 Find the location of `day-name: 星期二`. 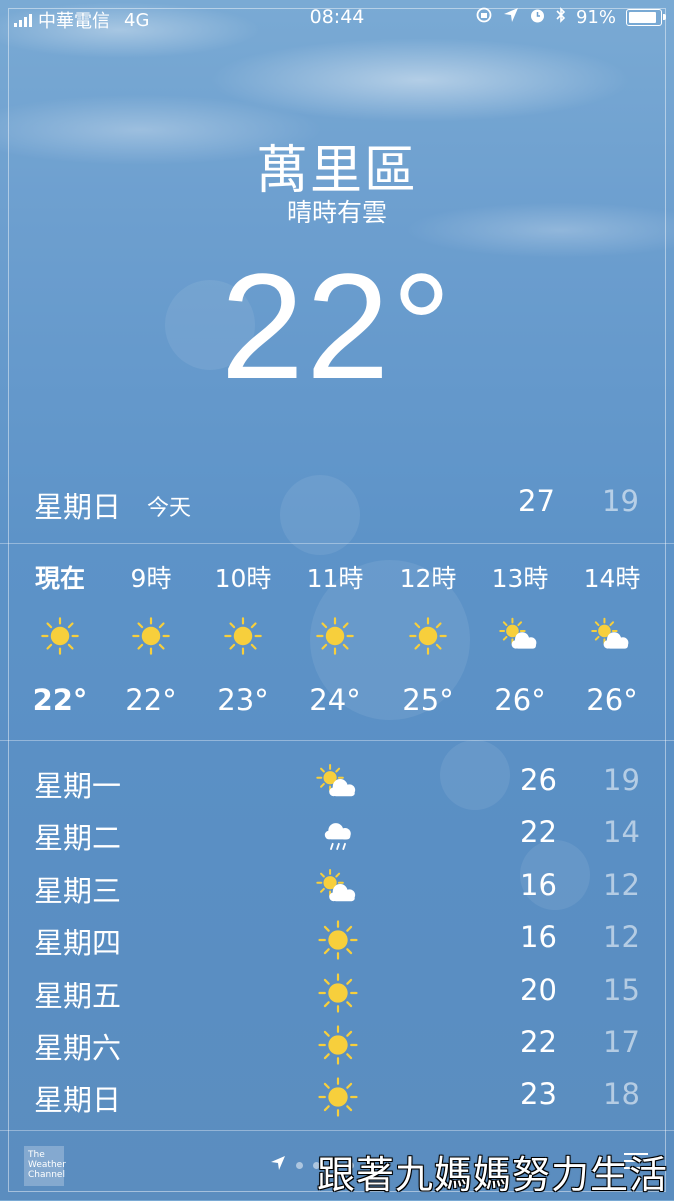

day-name: 星期二 is located at coordinates (78, 838).